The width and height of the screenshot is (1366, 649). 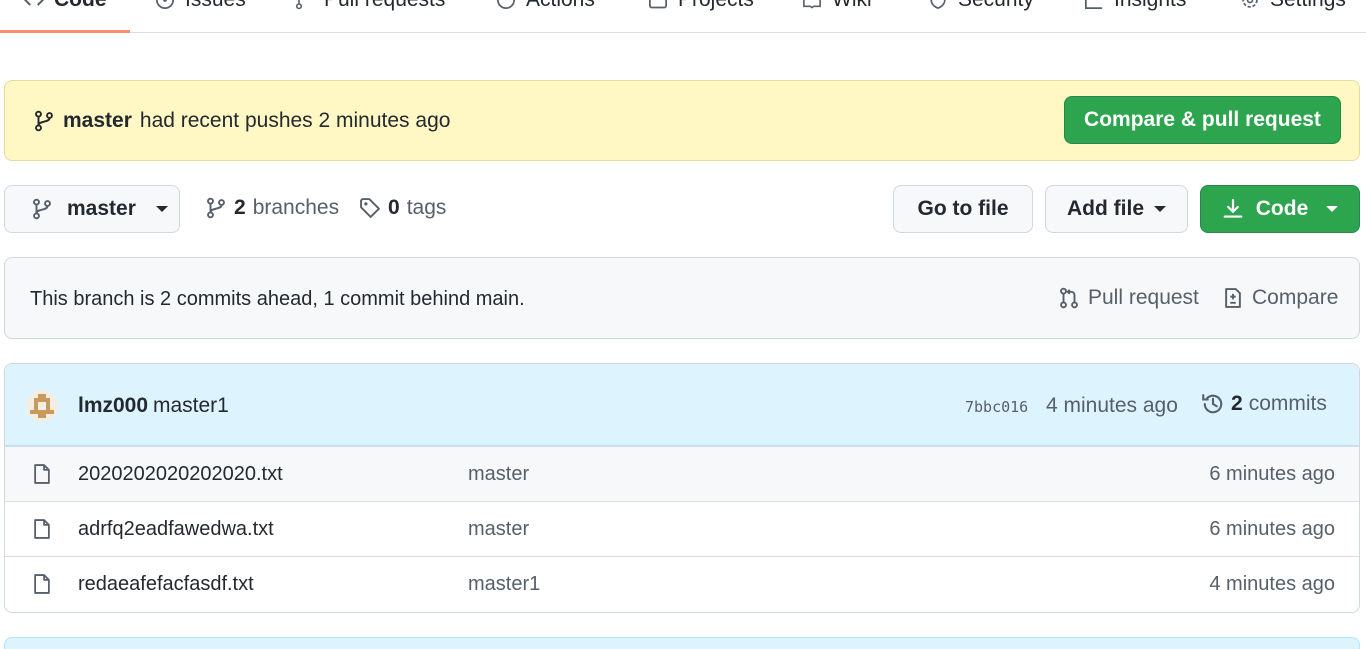 I want to click on tab-code: Code, so click(x=65, y=8).